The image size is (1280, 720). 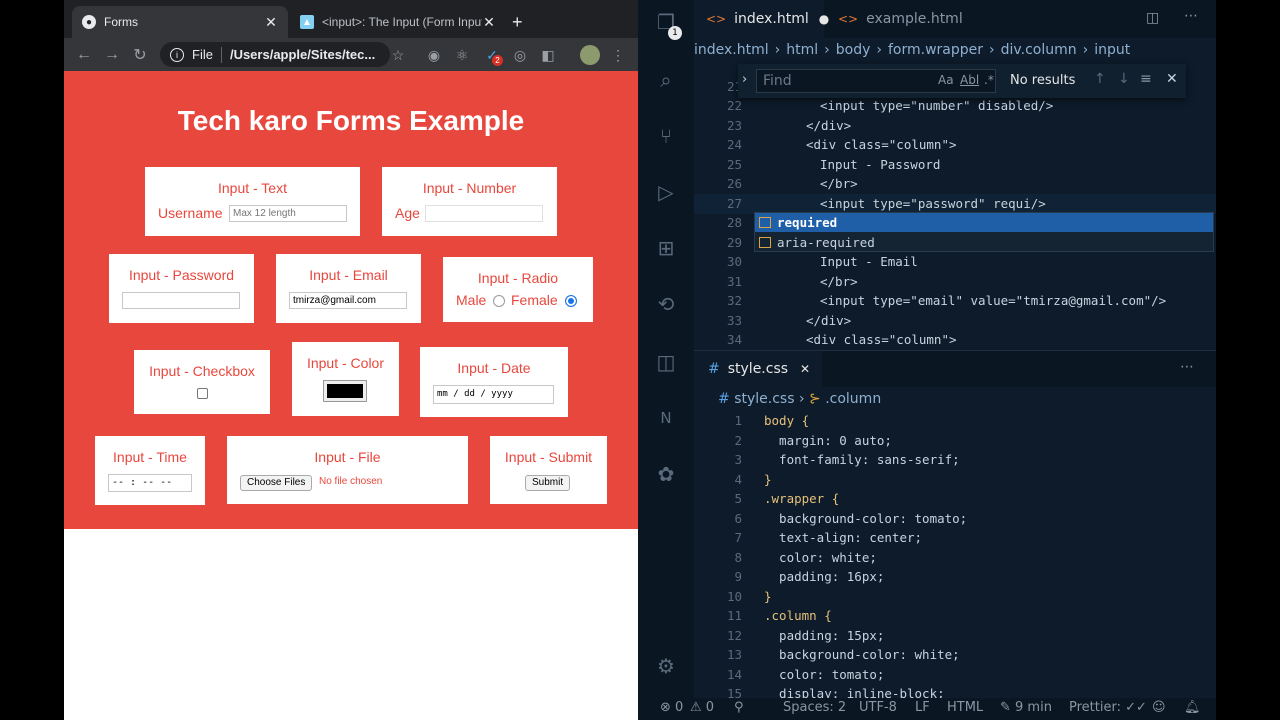 I want to click on breadcrumb-item: form.wrapper, so click(x=935, y=50).